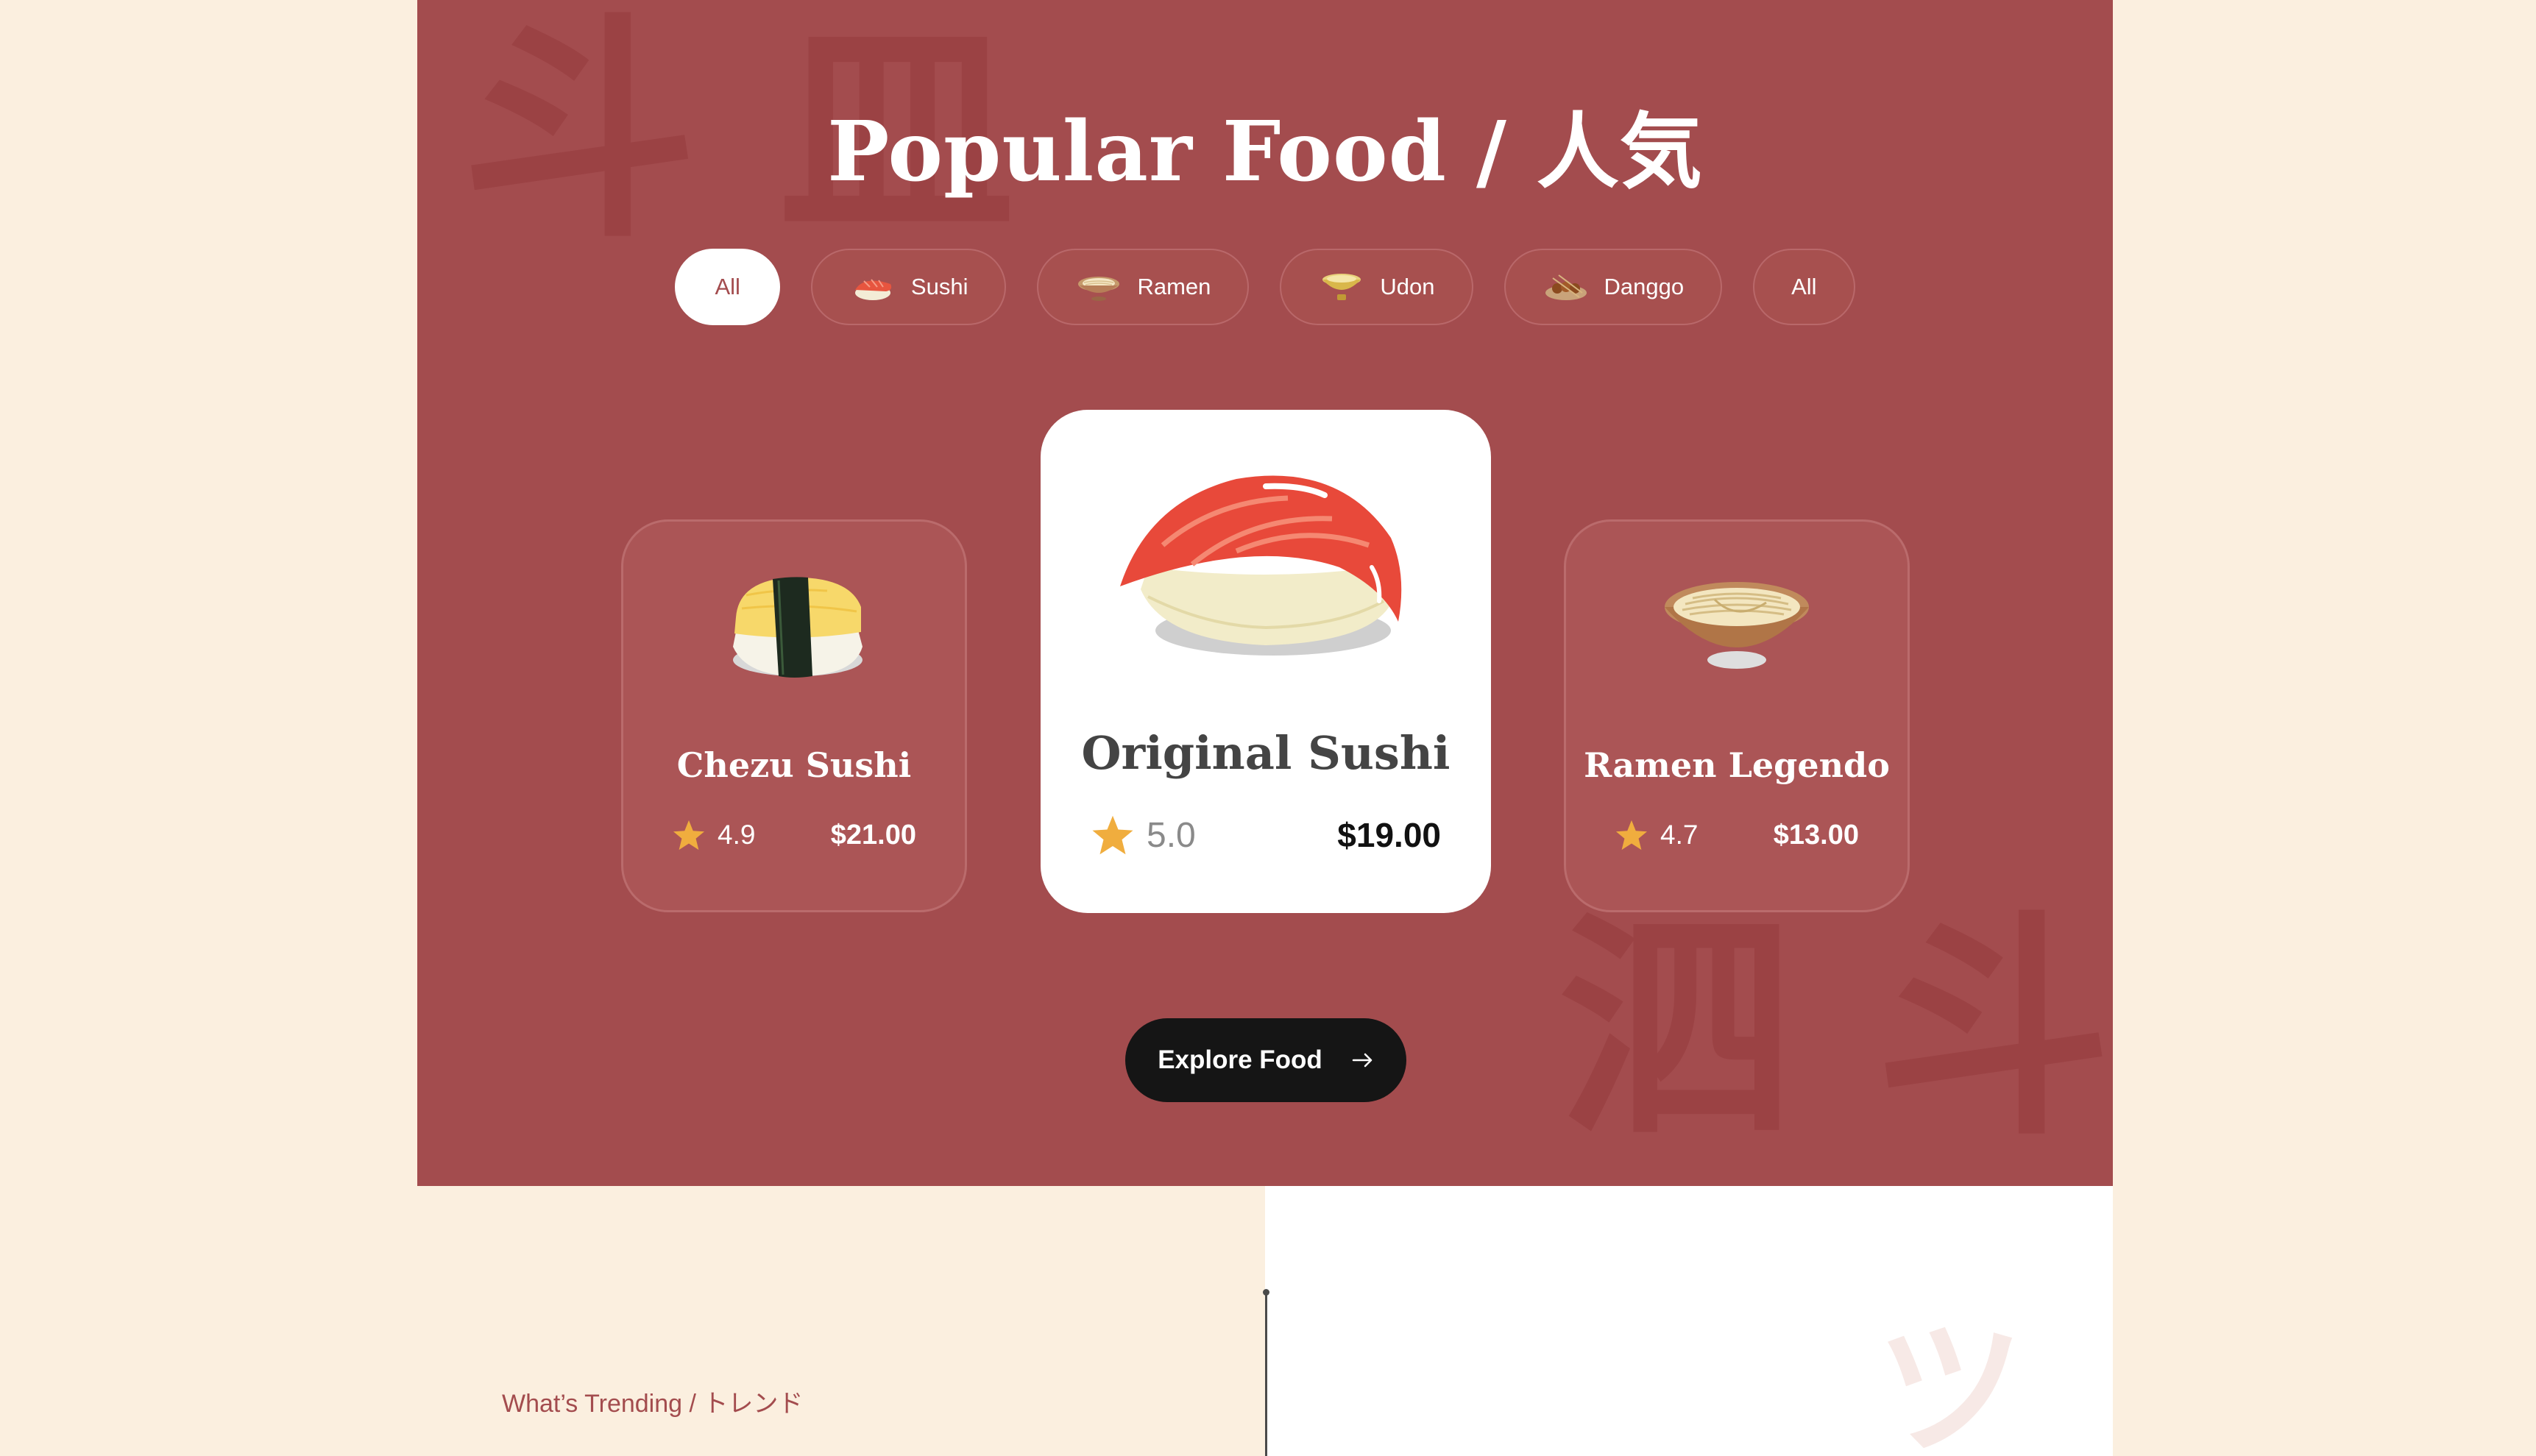  Describe the element at coordinates (1737, 765) in the screenshot. I see `food-name: Ramen Legendo` at that location.